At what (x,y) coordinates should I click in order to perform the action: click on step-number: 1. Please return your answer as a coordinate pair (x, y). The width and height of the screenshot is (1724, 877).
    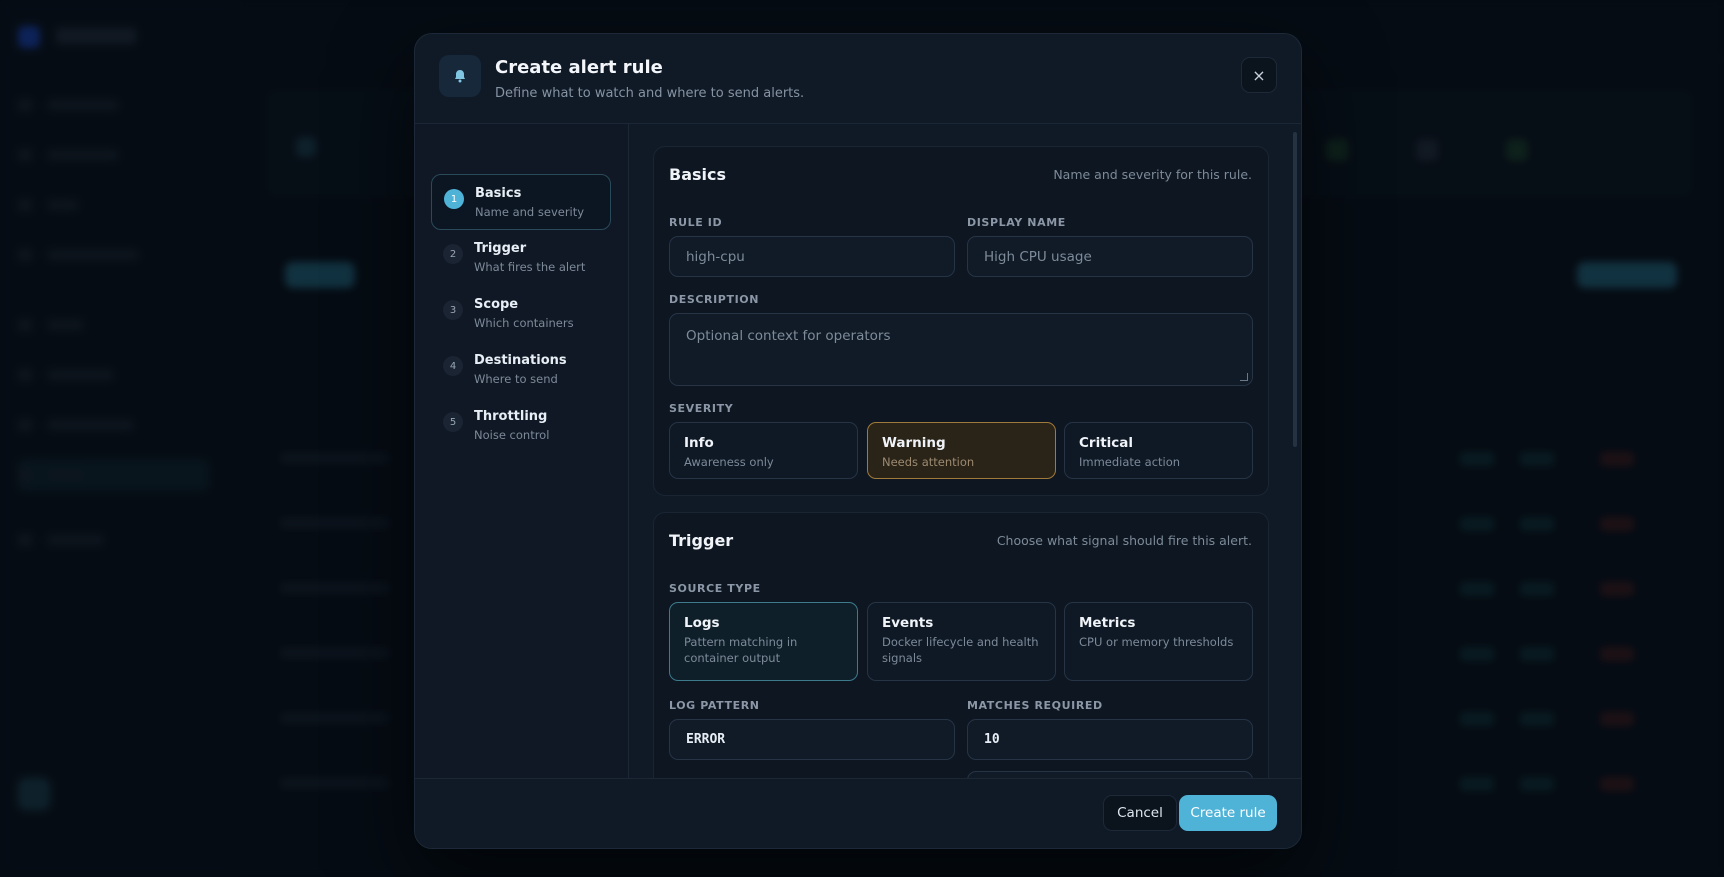
    Looking at the image, I should click on (454, 199).